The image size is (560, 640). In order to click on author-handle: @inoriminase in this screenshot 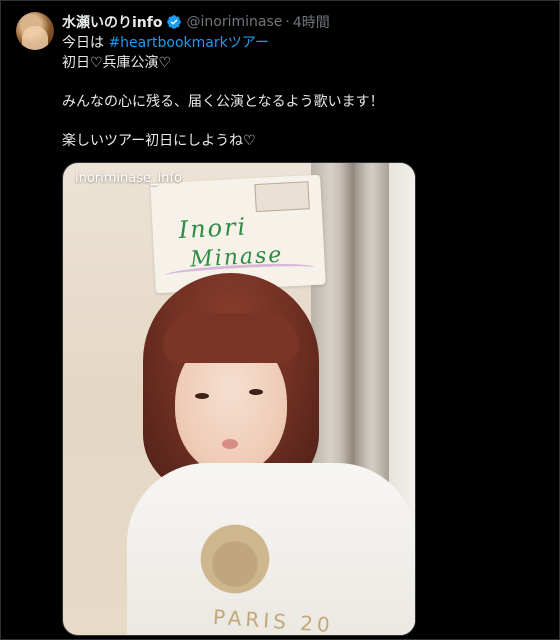, I will do `click(234, 22)`.